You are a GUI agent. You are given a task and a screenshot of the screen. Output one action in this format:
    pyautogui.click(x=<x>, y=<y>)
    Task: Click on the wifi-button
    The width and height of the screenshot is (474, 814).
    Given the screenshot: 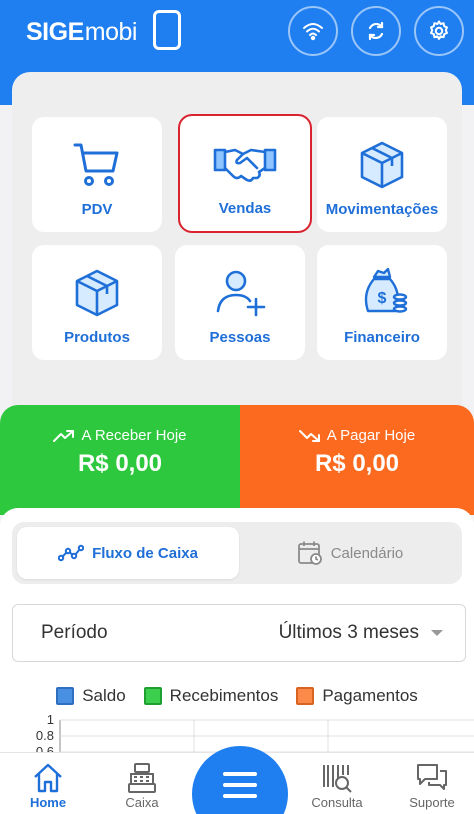 What is the action you would take?
    pyautogui.click(x=313, y=31)
    